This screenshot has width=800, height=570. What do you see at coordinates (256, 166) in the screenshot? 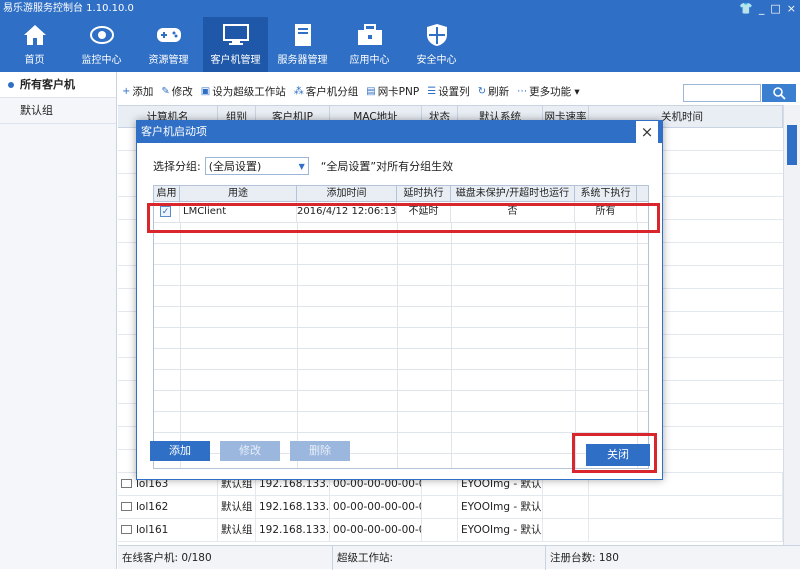
I see `group-select: (全局设置) ▼` at bounding box center [256, 166].